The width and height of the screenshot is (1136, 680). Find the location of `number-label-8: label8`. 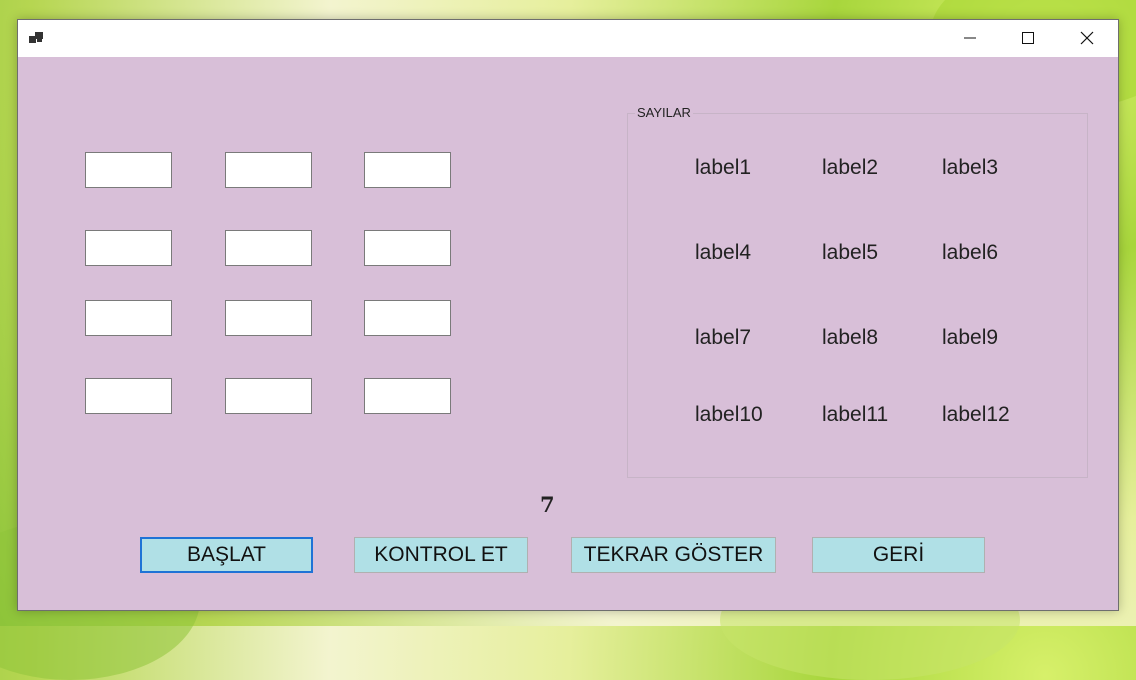

number-label-8: label8 is located at coordinates (850, 337).